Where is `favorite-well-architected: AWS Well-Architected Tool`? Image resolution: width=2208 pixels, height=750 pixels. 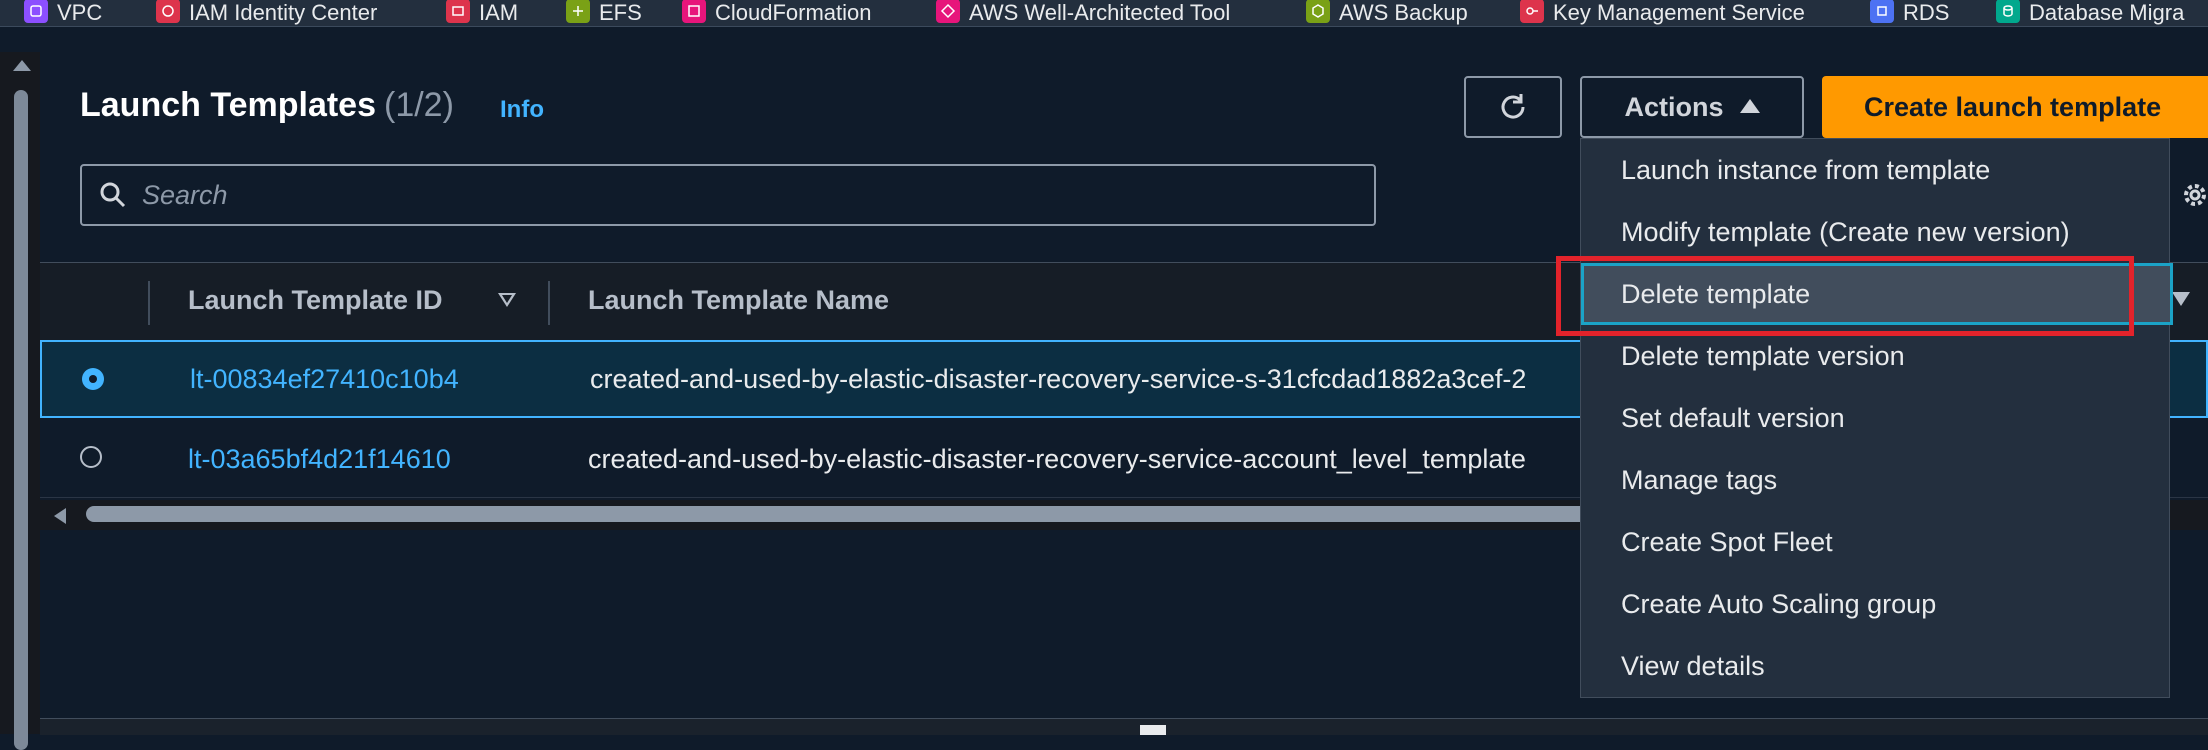 favorite-well-architected: AWS Well-Architected Tool is located at coordinates (1083, 13).